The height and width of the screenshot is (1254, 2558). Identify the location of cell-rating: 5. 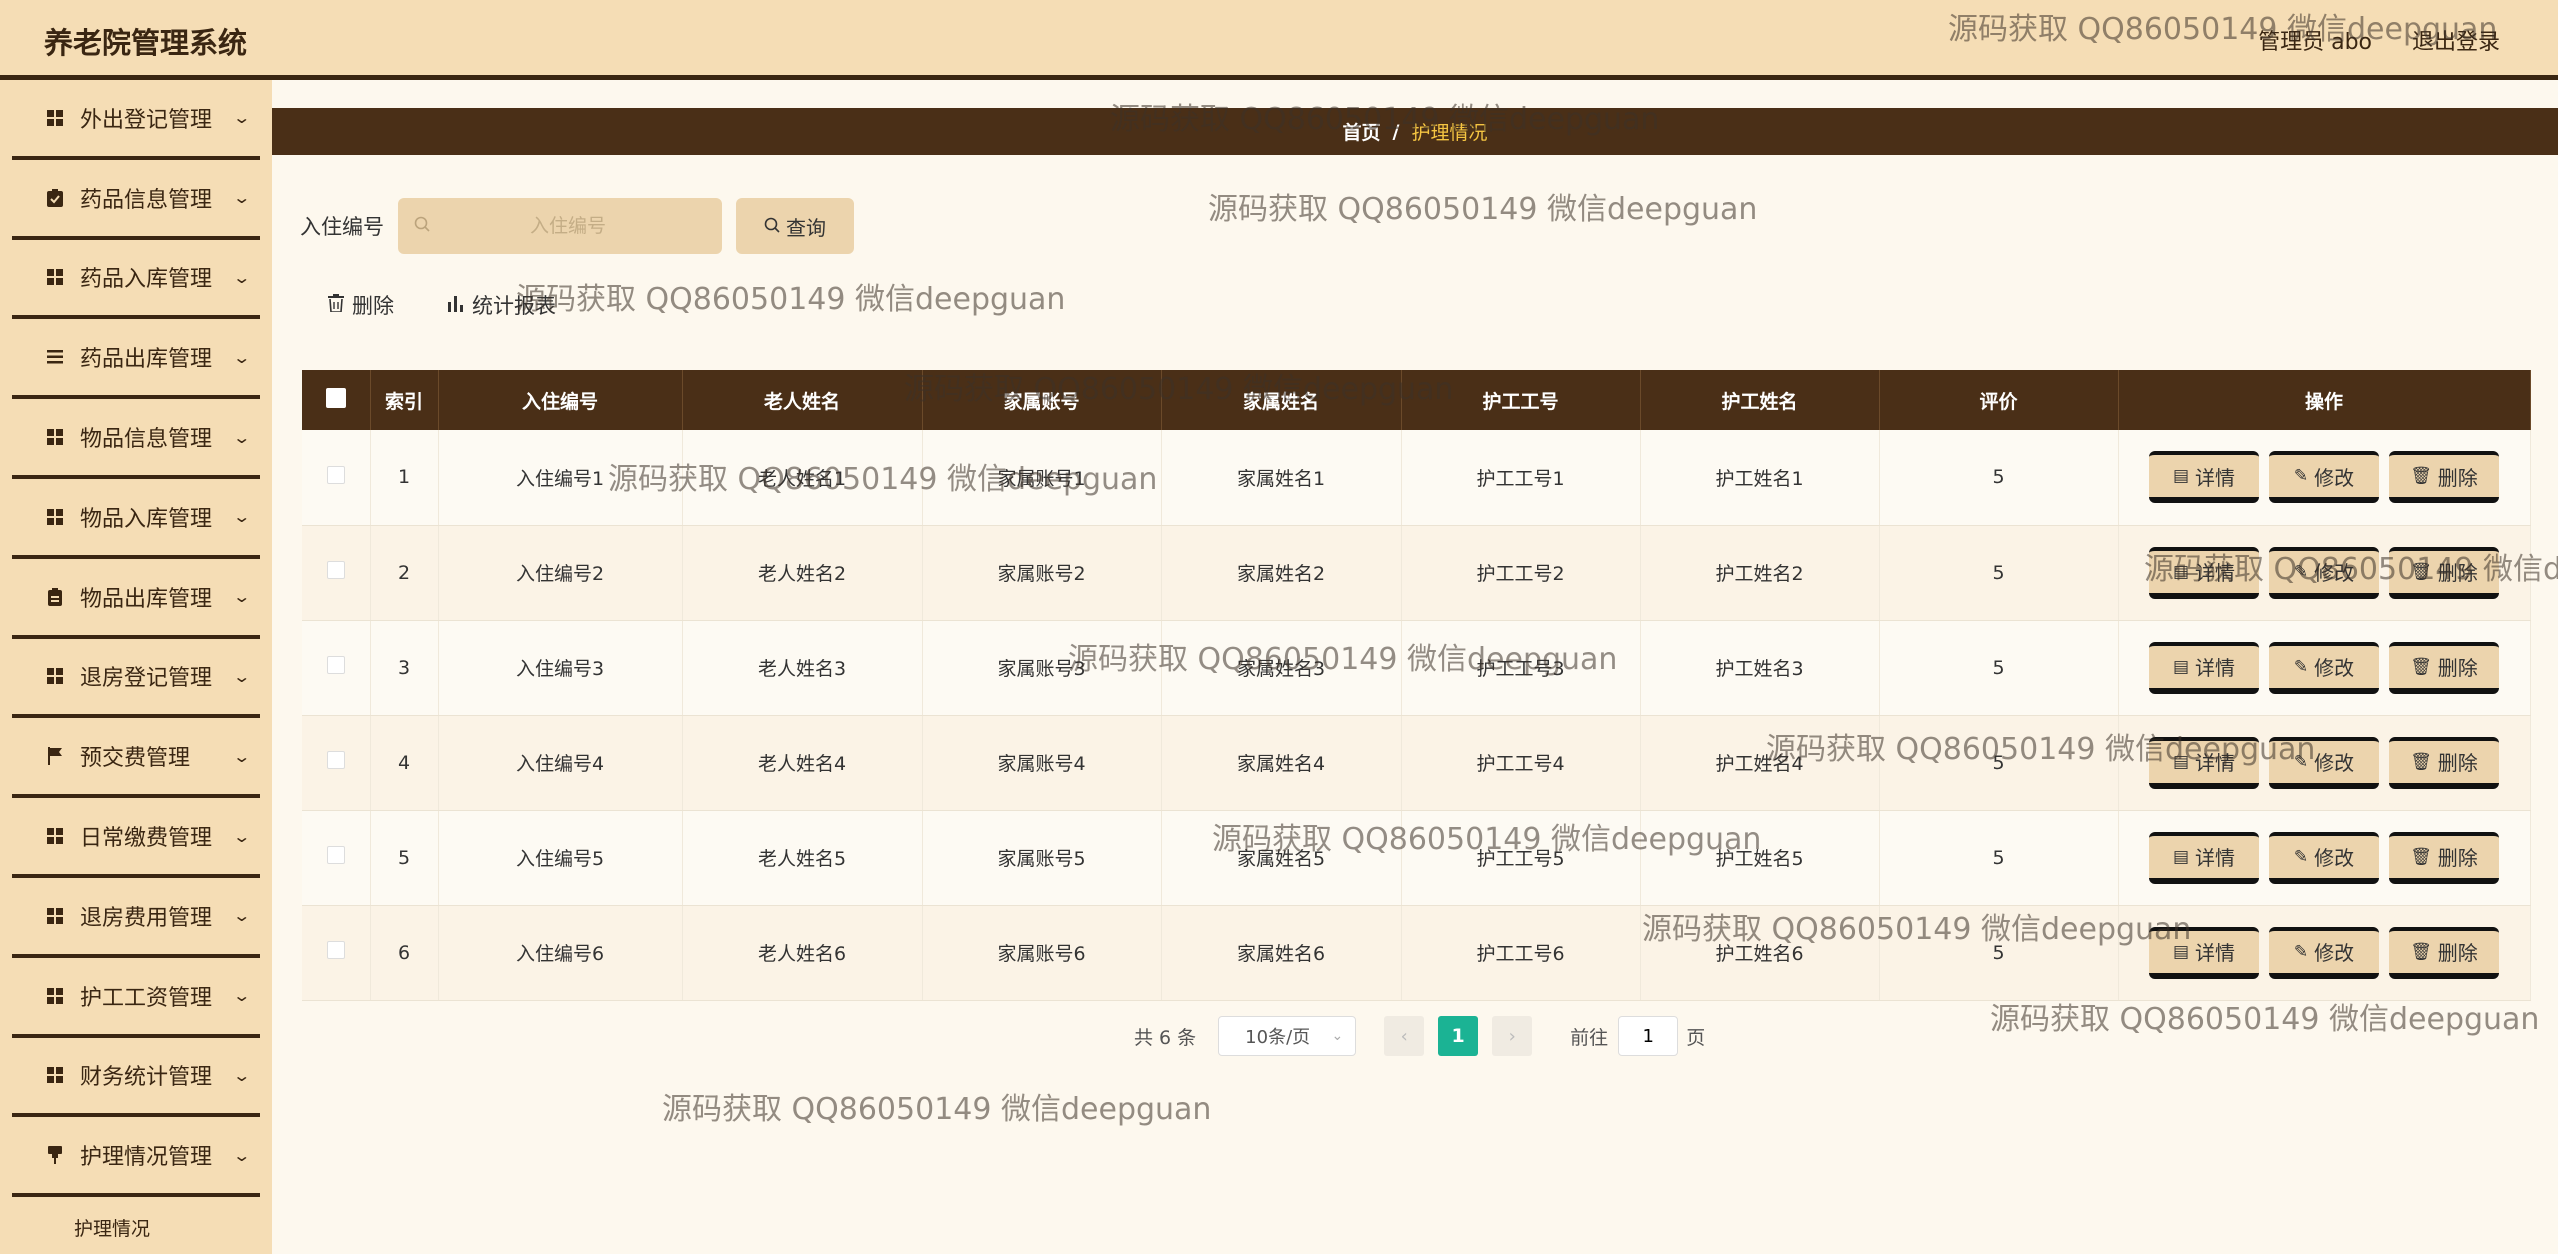
(1999, 573).